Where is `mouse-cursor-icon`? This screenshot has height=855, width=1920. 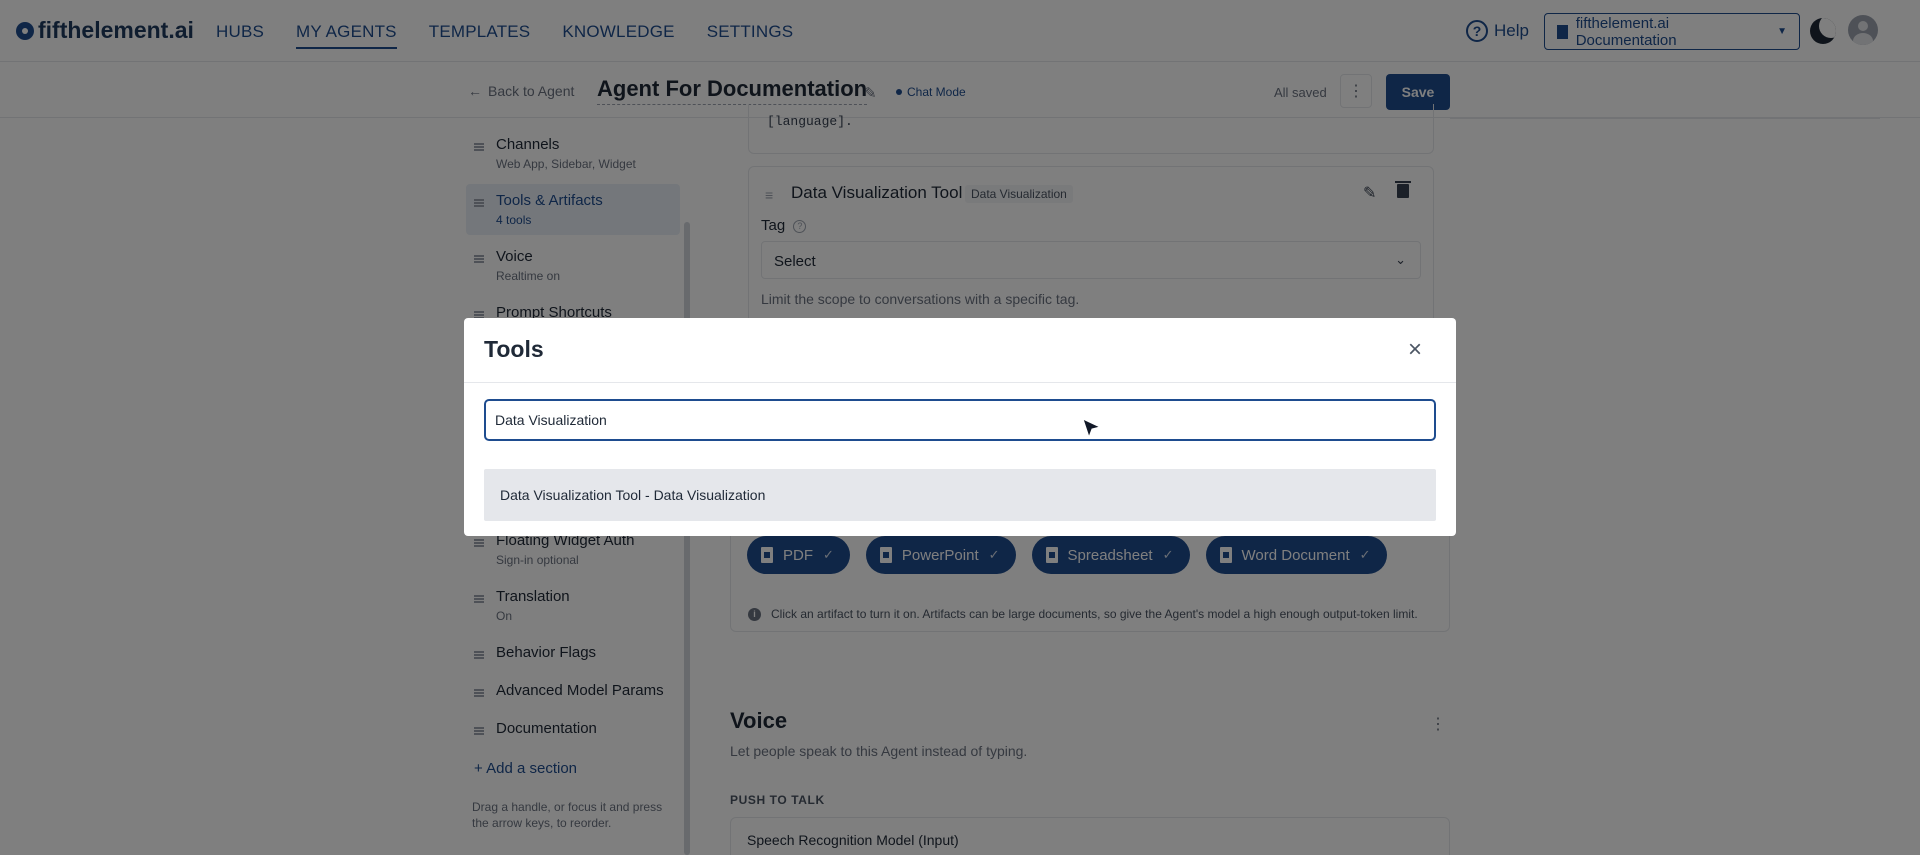
mouse-cursor-icon is located at coordinates (1092, 428).